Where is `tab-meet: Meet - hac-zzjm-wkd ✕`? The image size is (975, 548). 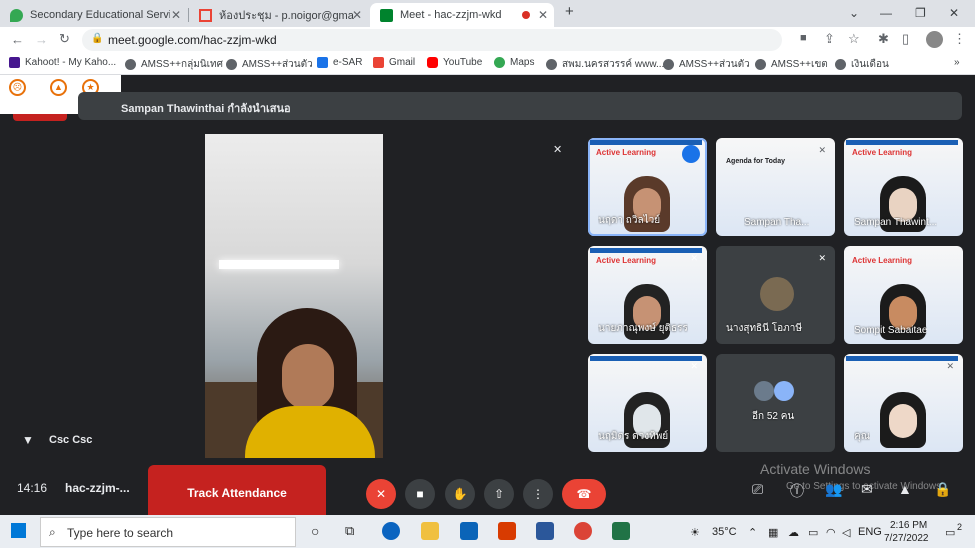 tab-meet: Meet - hac-zzjm-wkd ✕ is located at coordinates (462, 15).